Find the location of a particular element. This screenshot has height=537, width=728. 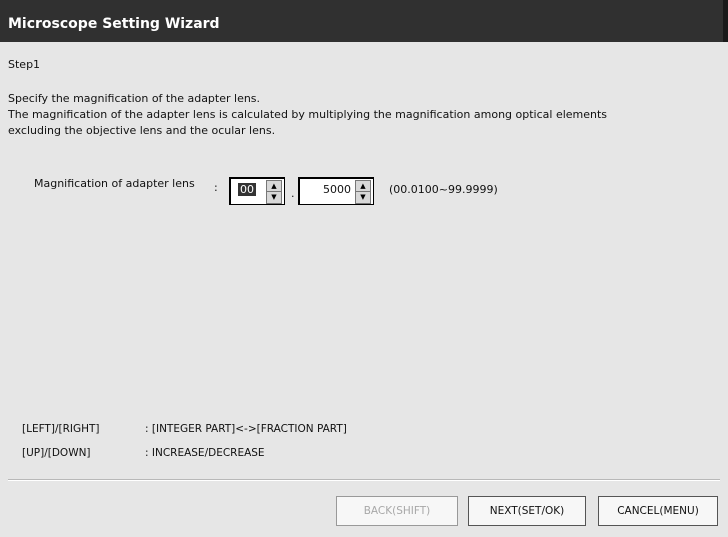

magnification-label: Magnification of adapter lens is located at coordinates (114, 183).